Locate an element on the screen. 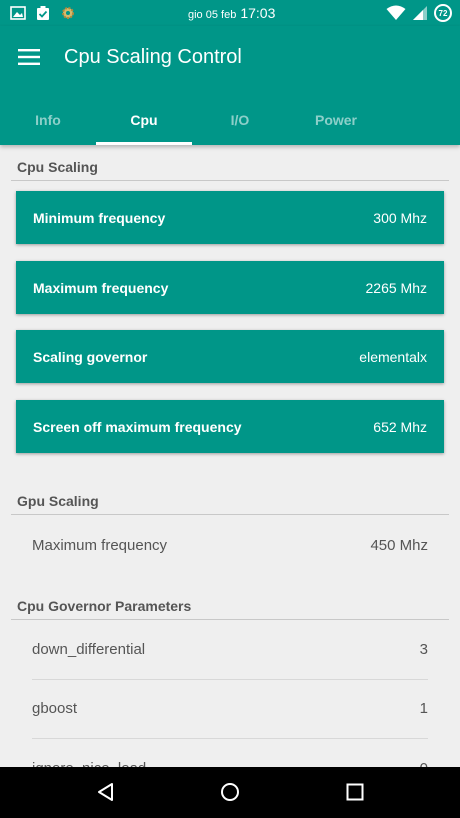  home-icon is located at coordinates (230, 792).